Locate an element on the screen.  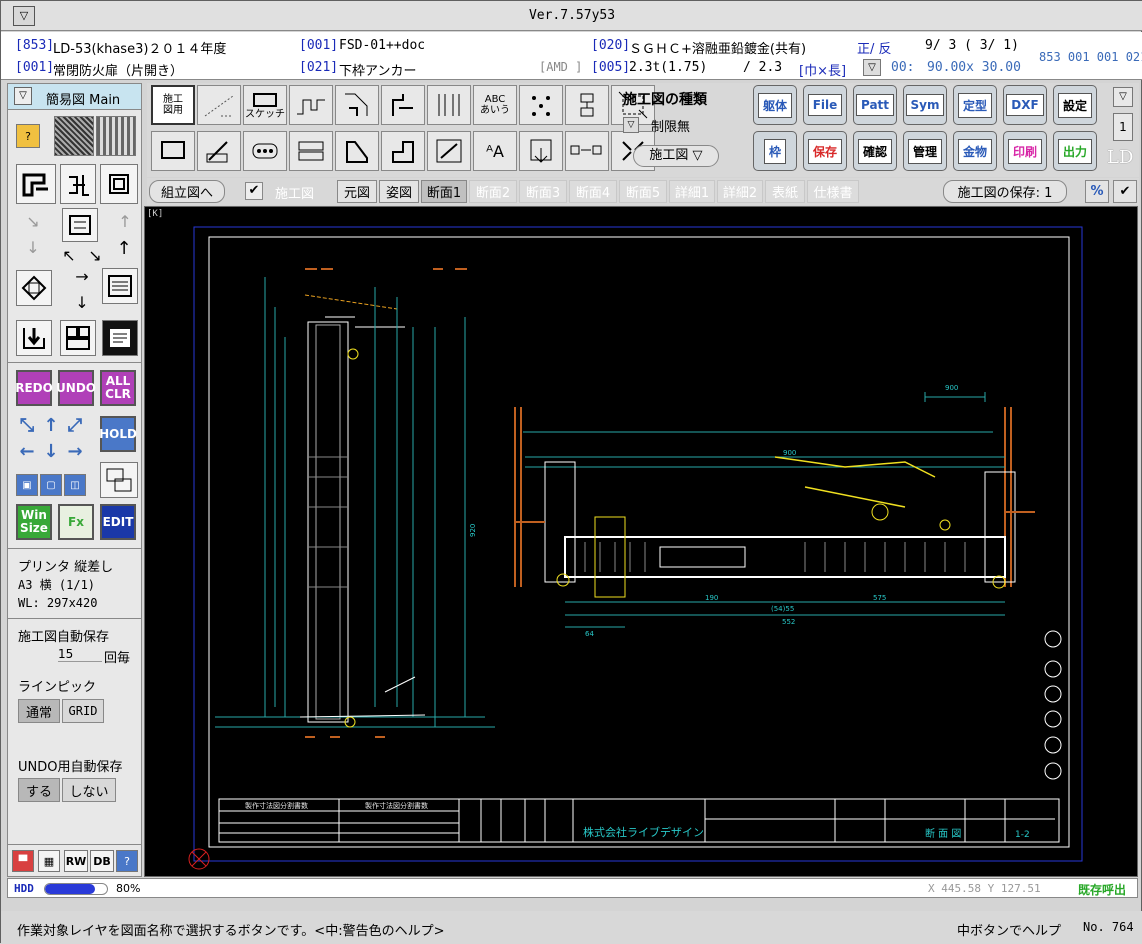
tool-e-icon is located at coordinates (78, 338).